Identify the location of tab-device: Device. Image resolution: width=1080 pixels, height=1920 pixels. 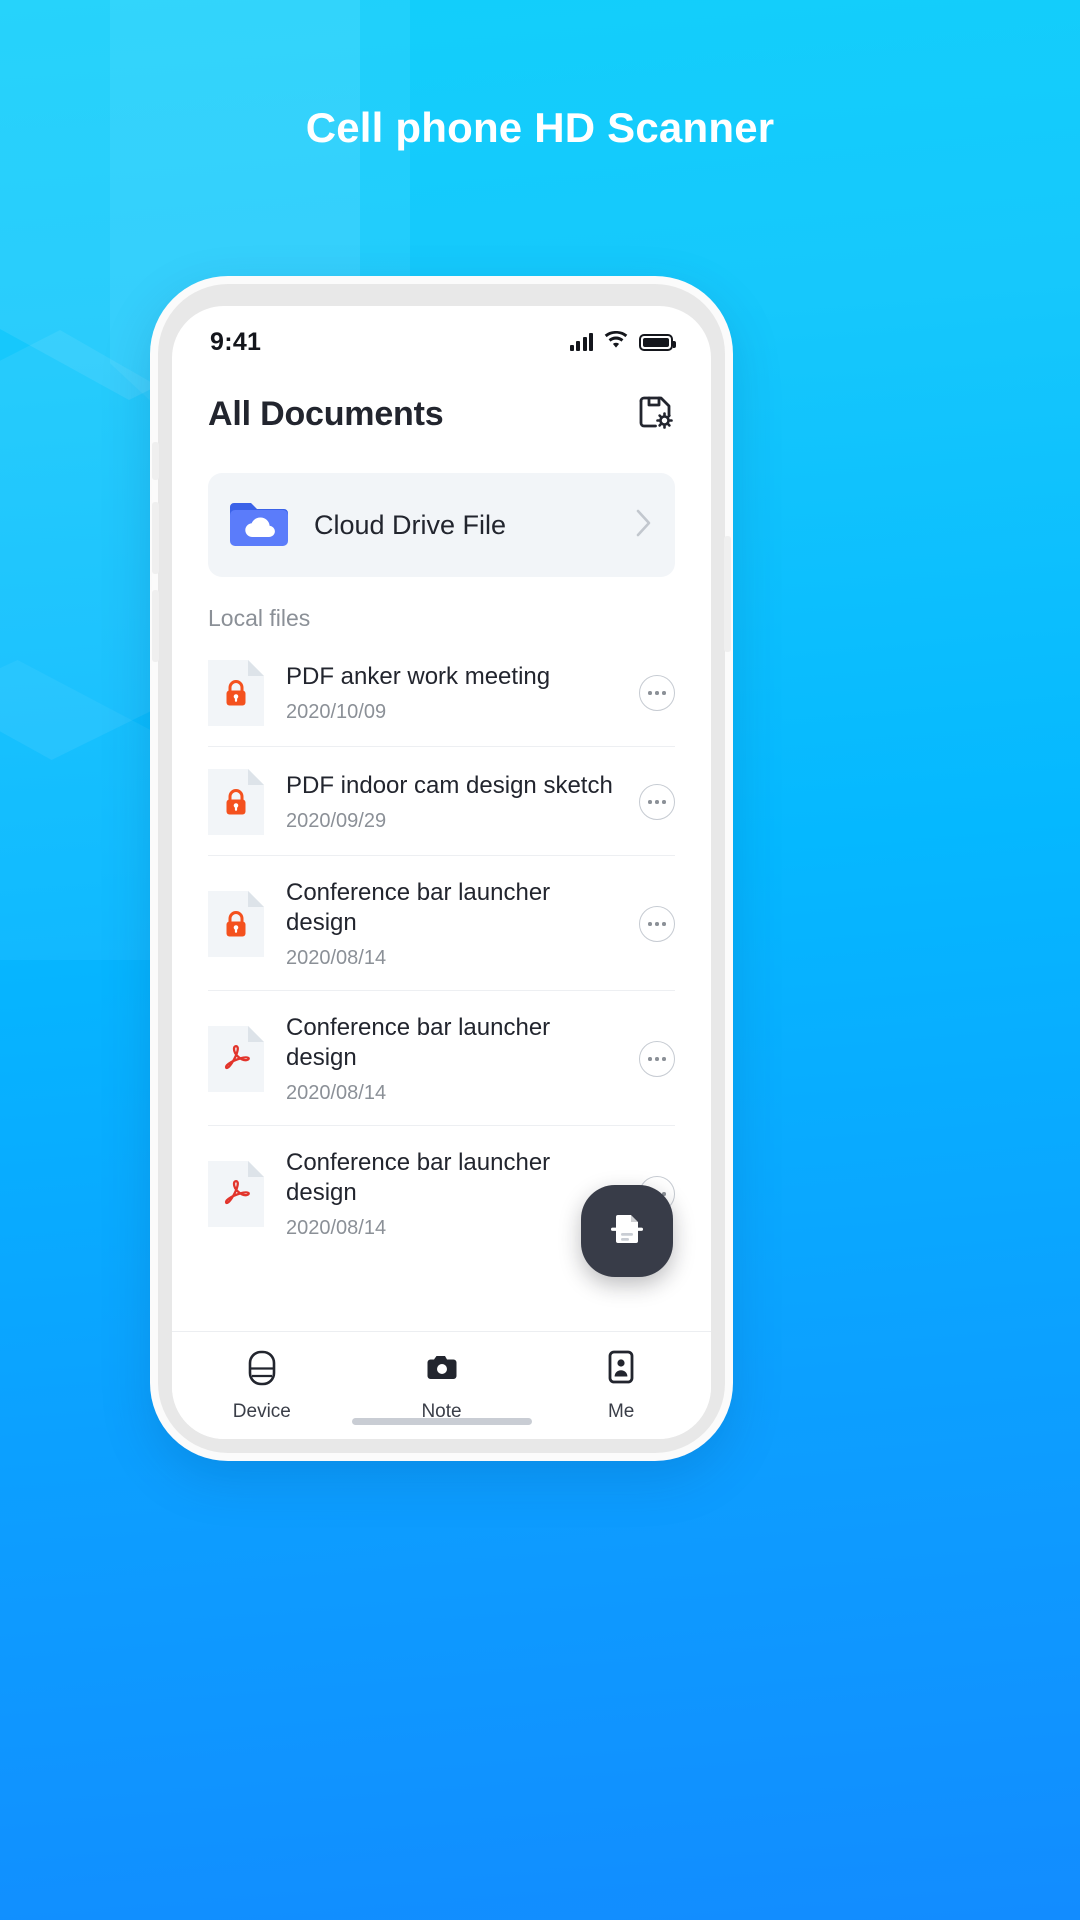
(262, 1386).